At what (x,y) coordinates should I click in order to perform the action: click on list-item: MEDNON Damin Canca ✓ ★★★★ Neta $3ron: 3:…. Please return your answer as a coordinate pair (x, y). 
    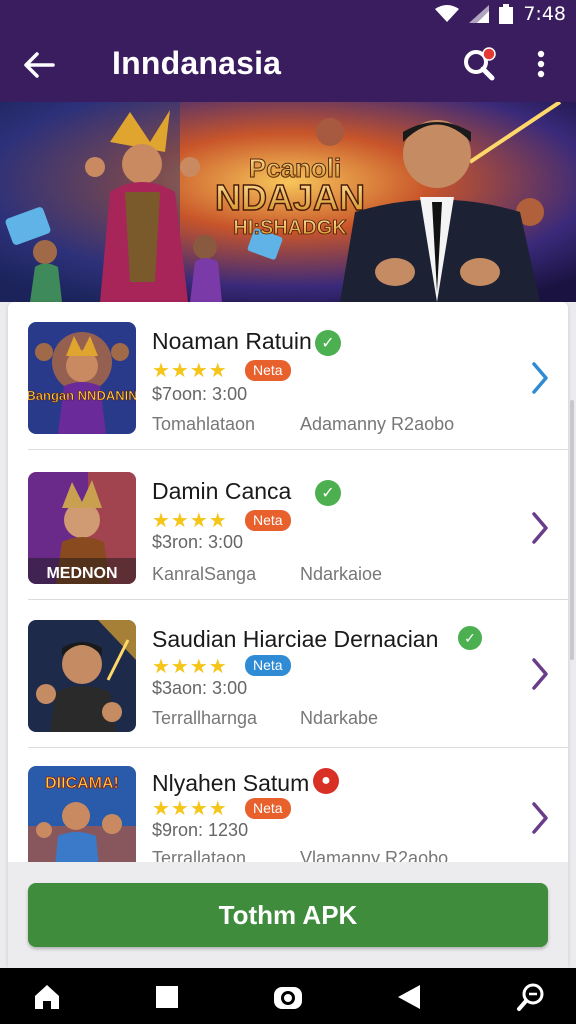
    Looking at the image, I should click on (288, 526).